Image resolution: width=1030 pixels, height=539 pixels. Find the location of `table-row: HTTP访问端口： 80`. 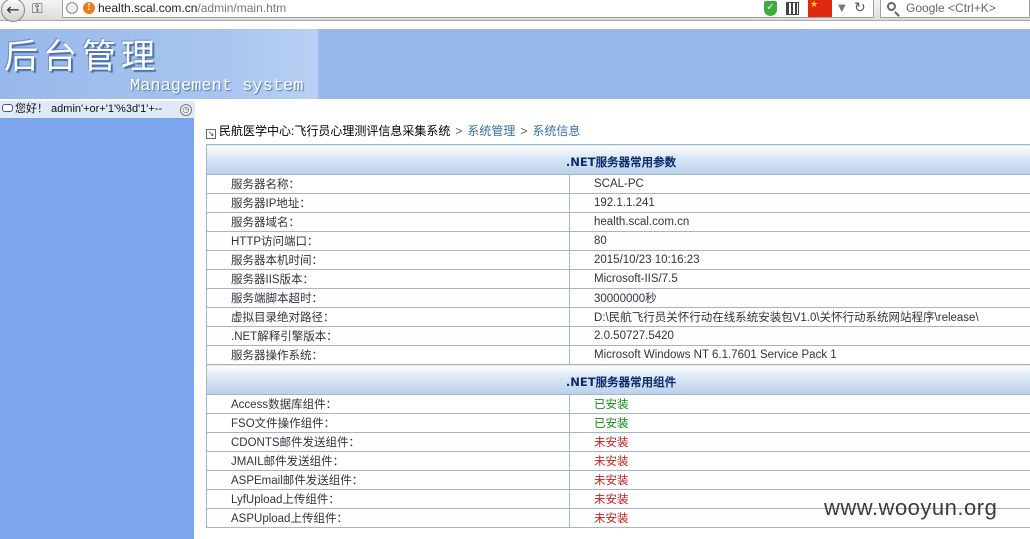

table-row: HTTP访问端口： 80 is located at coordinates (618, 241).